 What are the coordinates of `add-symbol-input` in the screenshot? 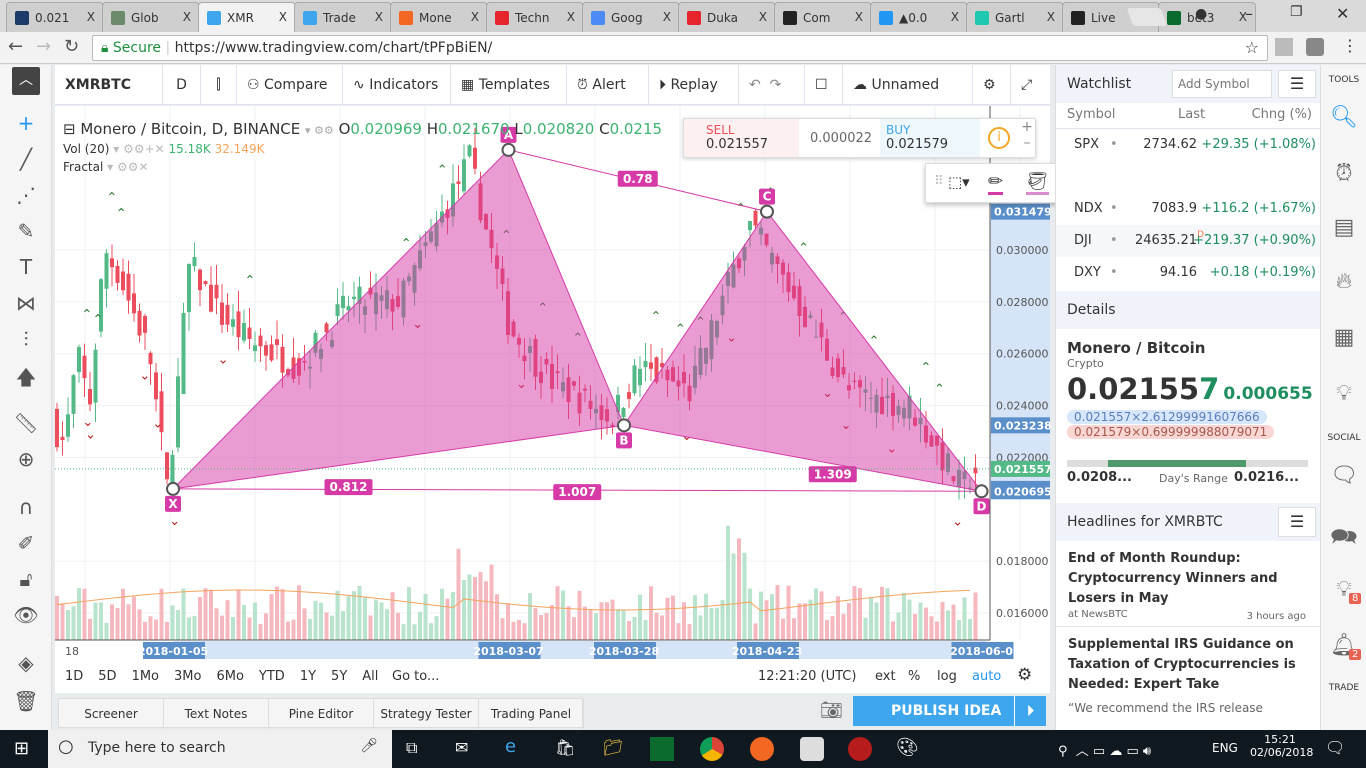 It's located at (1222, 84).